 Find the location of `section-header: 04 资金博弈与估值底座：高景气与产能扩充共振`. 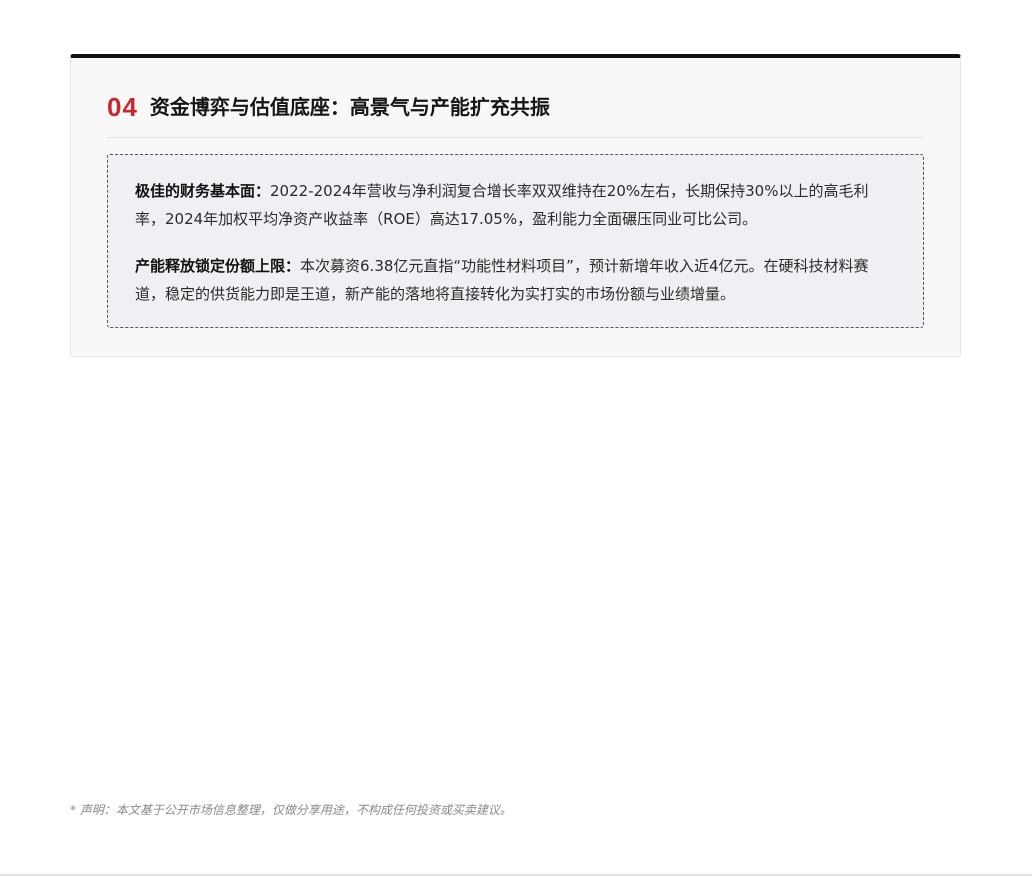

section-header: 04 资金博弈与估值底座：高景气与产能扩充共振 is located at coordinates (515, 115).